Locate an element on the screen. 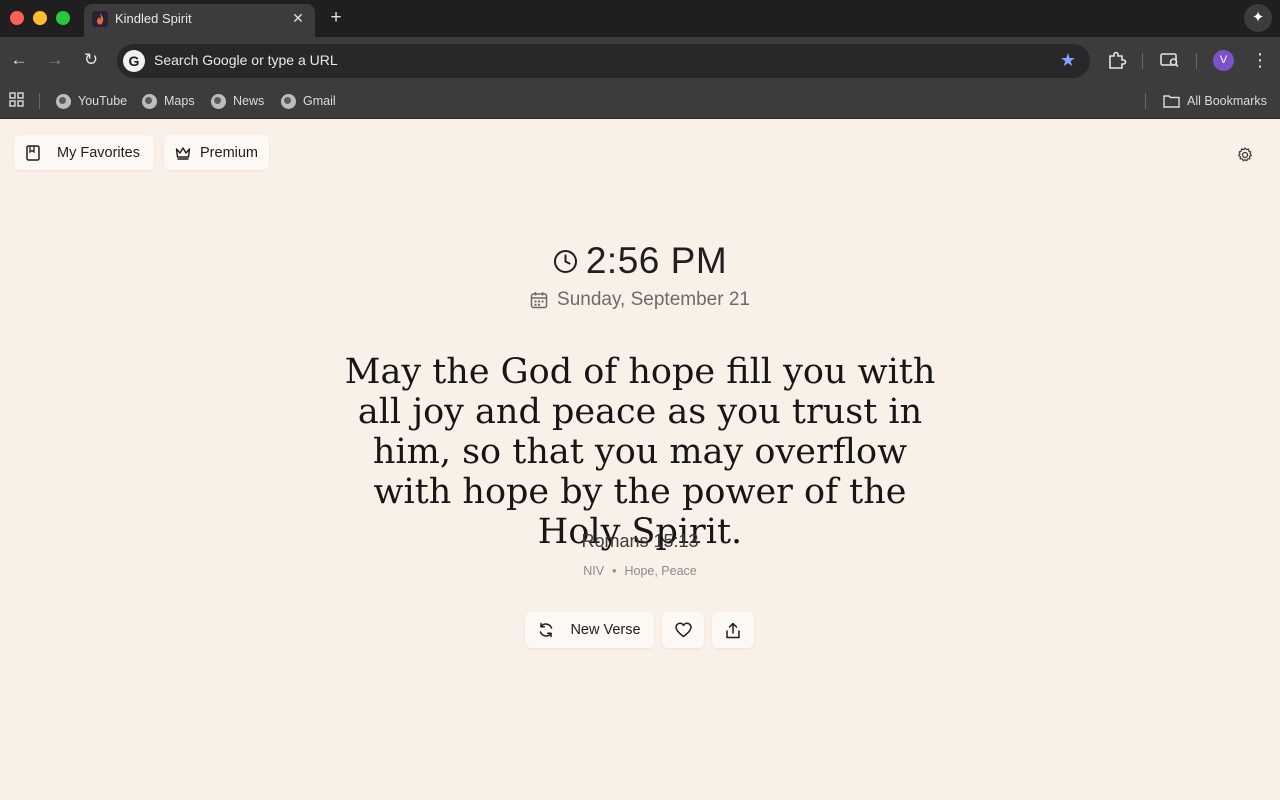 This screenshot has width=1280, height=800. translation-label: NIV is located at coordinates (594, 571).